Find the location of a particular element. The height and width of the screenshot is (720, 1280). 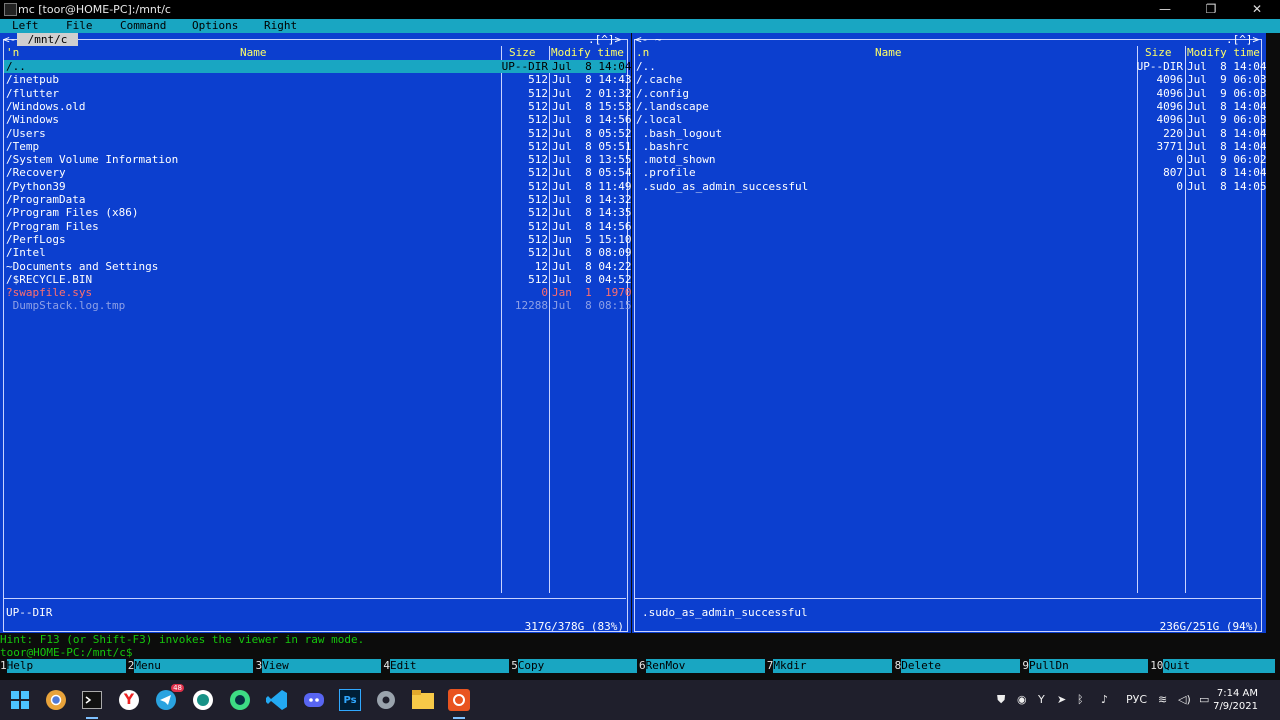

left-file-row: /ProgramData 512 Jul 8 14:32 is located at coordinates (317, 199).